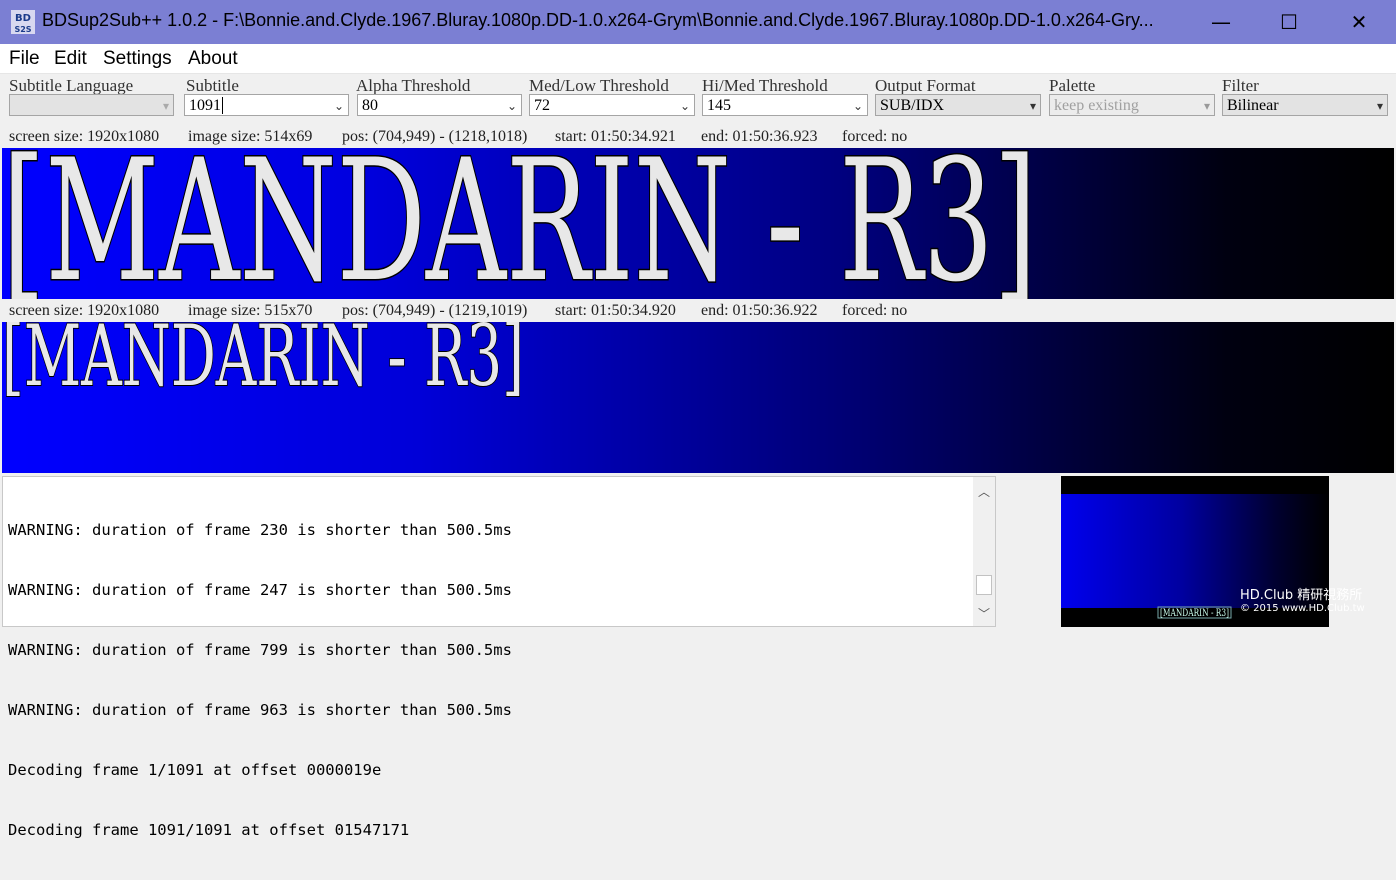 The height and width of the screenshot is (880, 1396). I want to click on alpha-threshold-combo: 80 ⌄, so click(439, 105).